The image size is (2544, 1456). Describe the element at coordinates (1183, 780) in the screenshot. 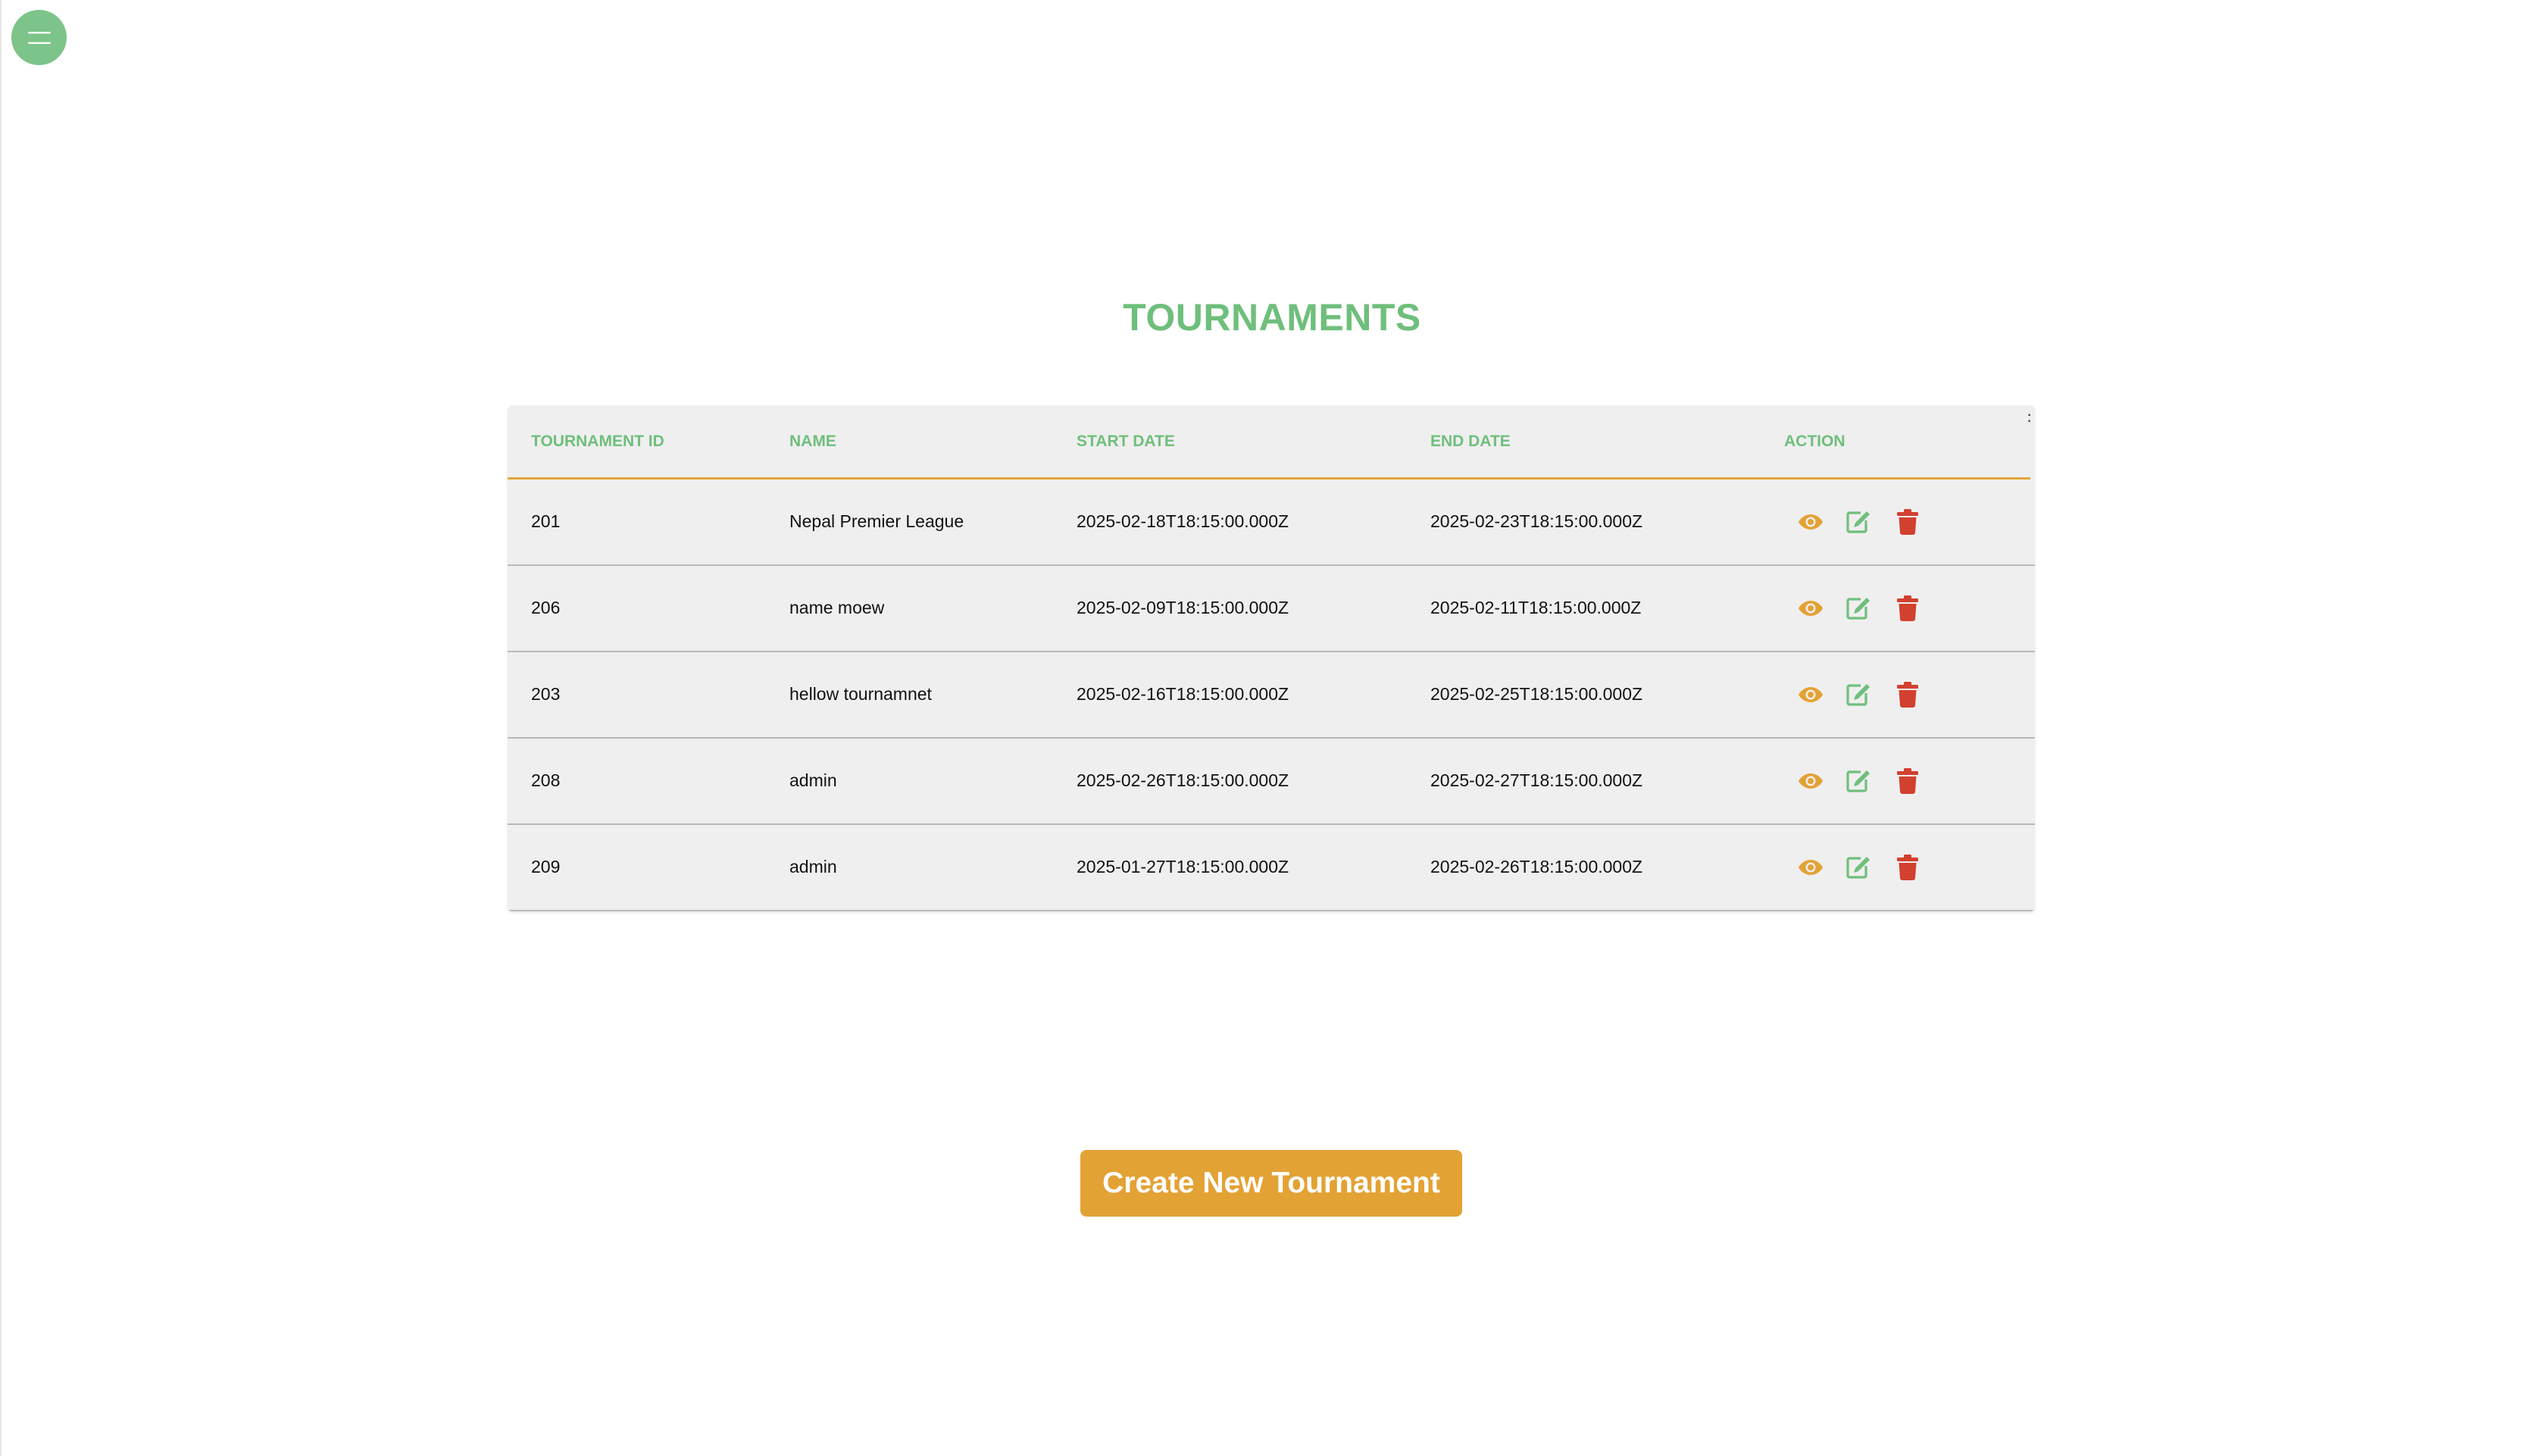

I see `cell-start-date: 2025-02-26T18:15:00.000Z` at that location.